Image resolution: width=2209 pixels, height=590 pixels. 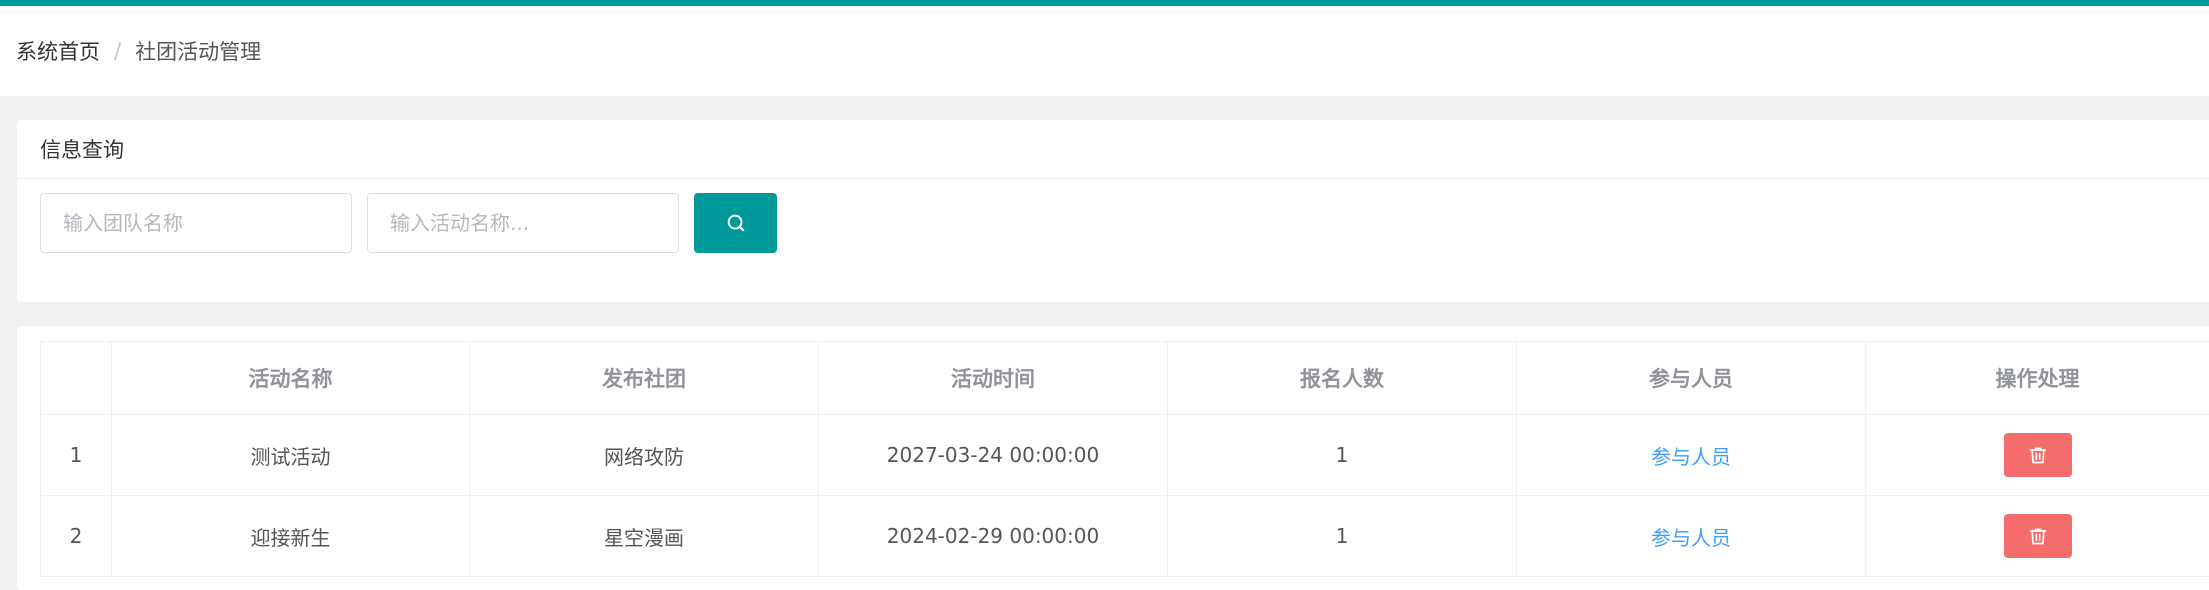 I want to click on activity-name-input, so click(x=523, y=223).